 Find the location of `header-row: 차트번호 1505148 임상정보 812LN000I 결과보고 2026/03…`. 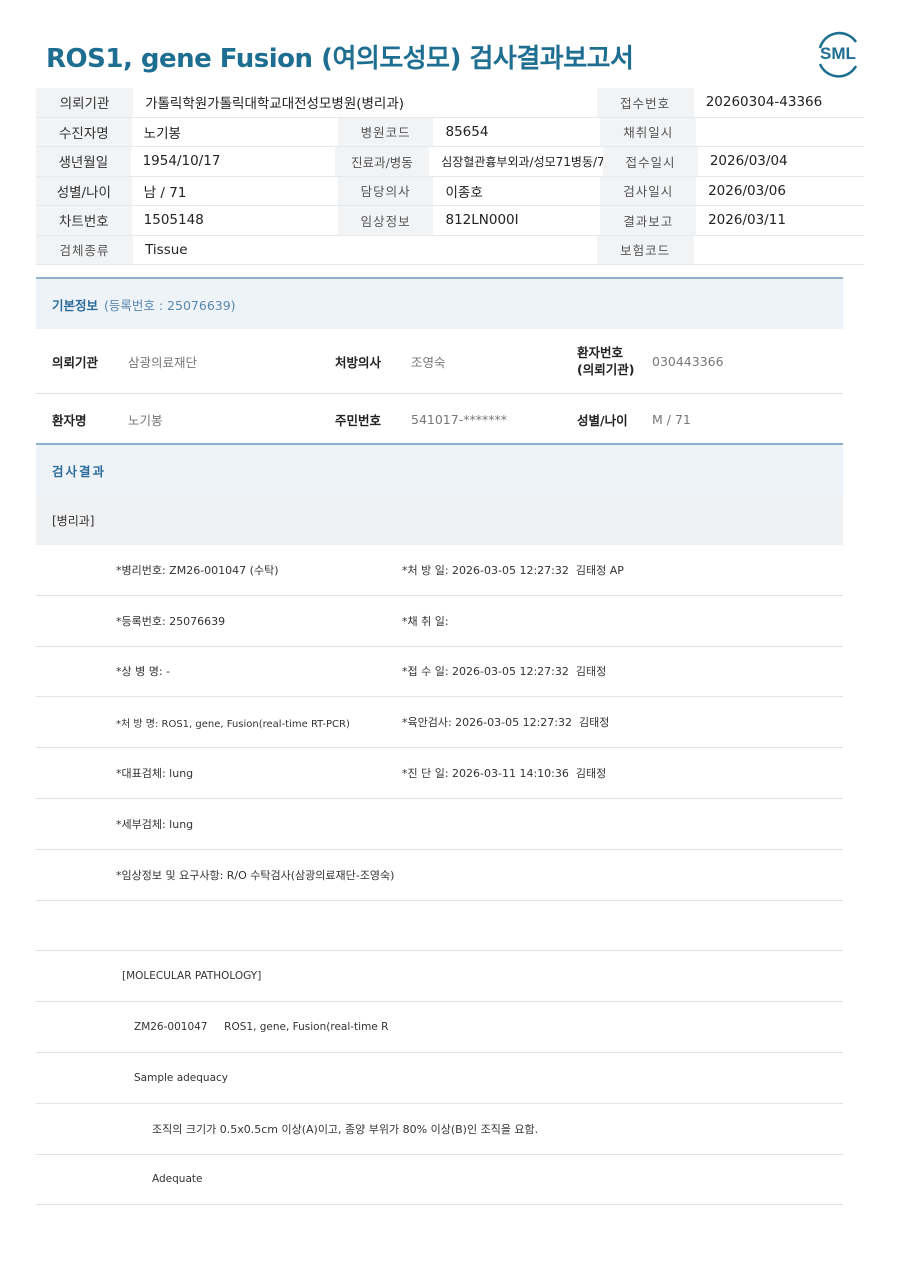

header-row: 차트번호 1505148 임상정보 812LN000I 결과보고 2026/03… is located at coordinates (450, 221).